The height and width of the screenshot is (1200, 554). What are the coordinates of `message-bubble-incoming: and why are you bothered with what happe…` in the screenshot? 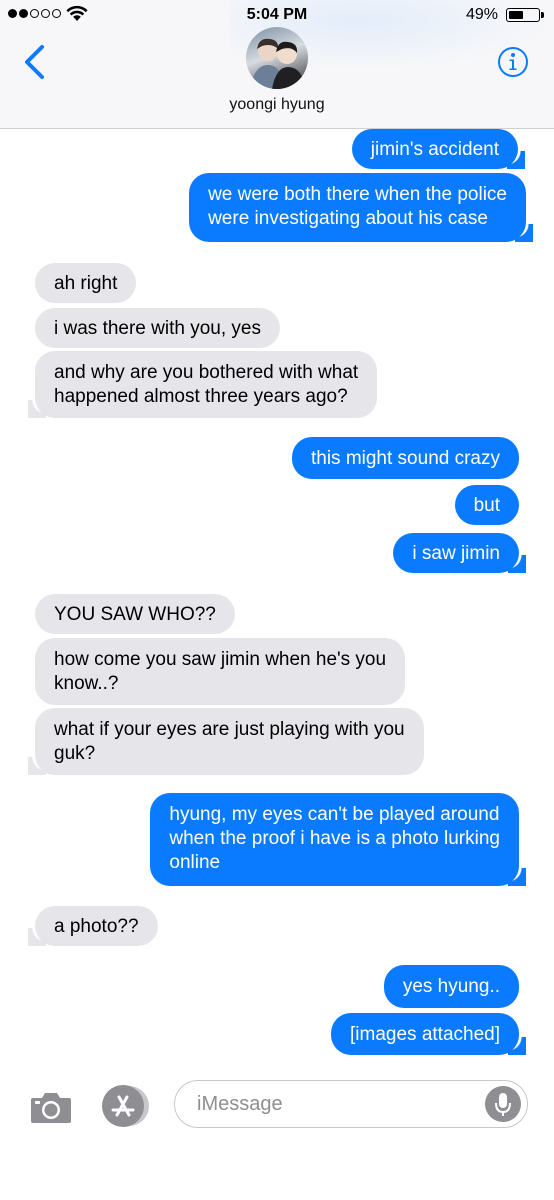 It's located at (202, 384).